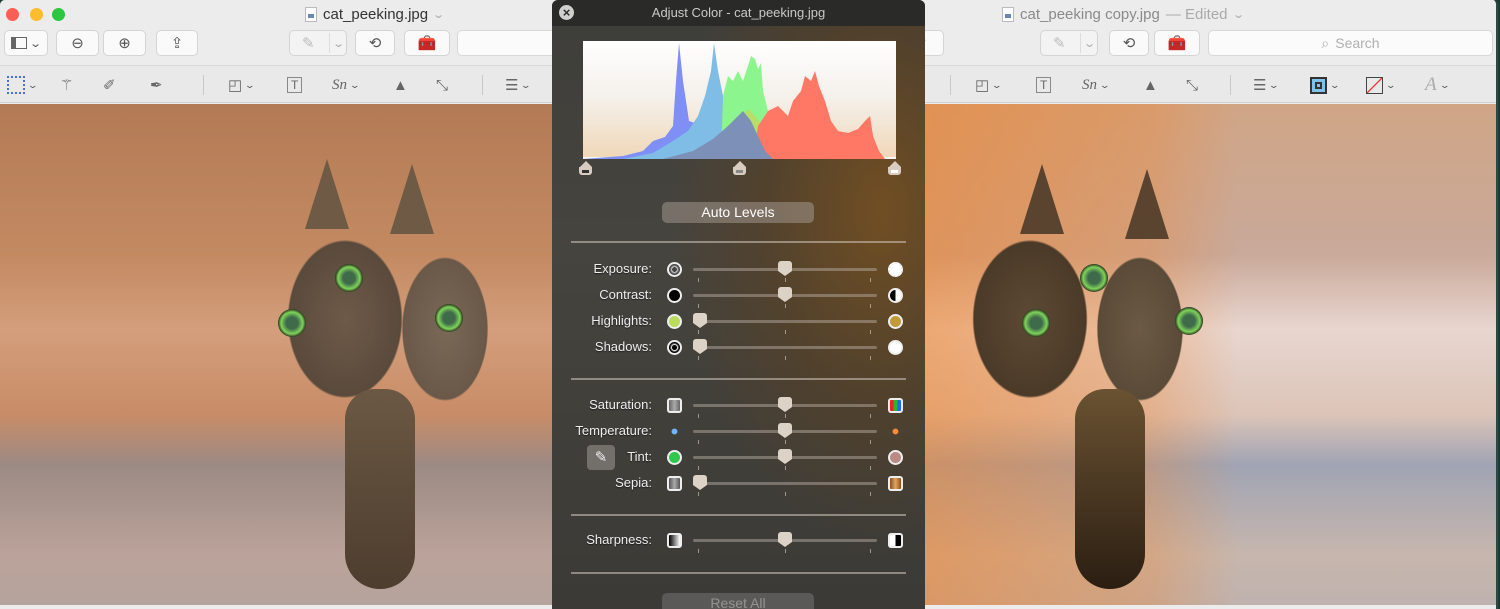 This screenshot has height=609, width=1500. Describe the element at coordinates (1008, 14) in the screenshot. I see `document-icon` at that location.